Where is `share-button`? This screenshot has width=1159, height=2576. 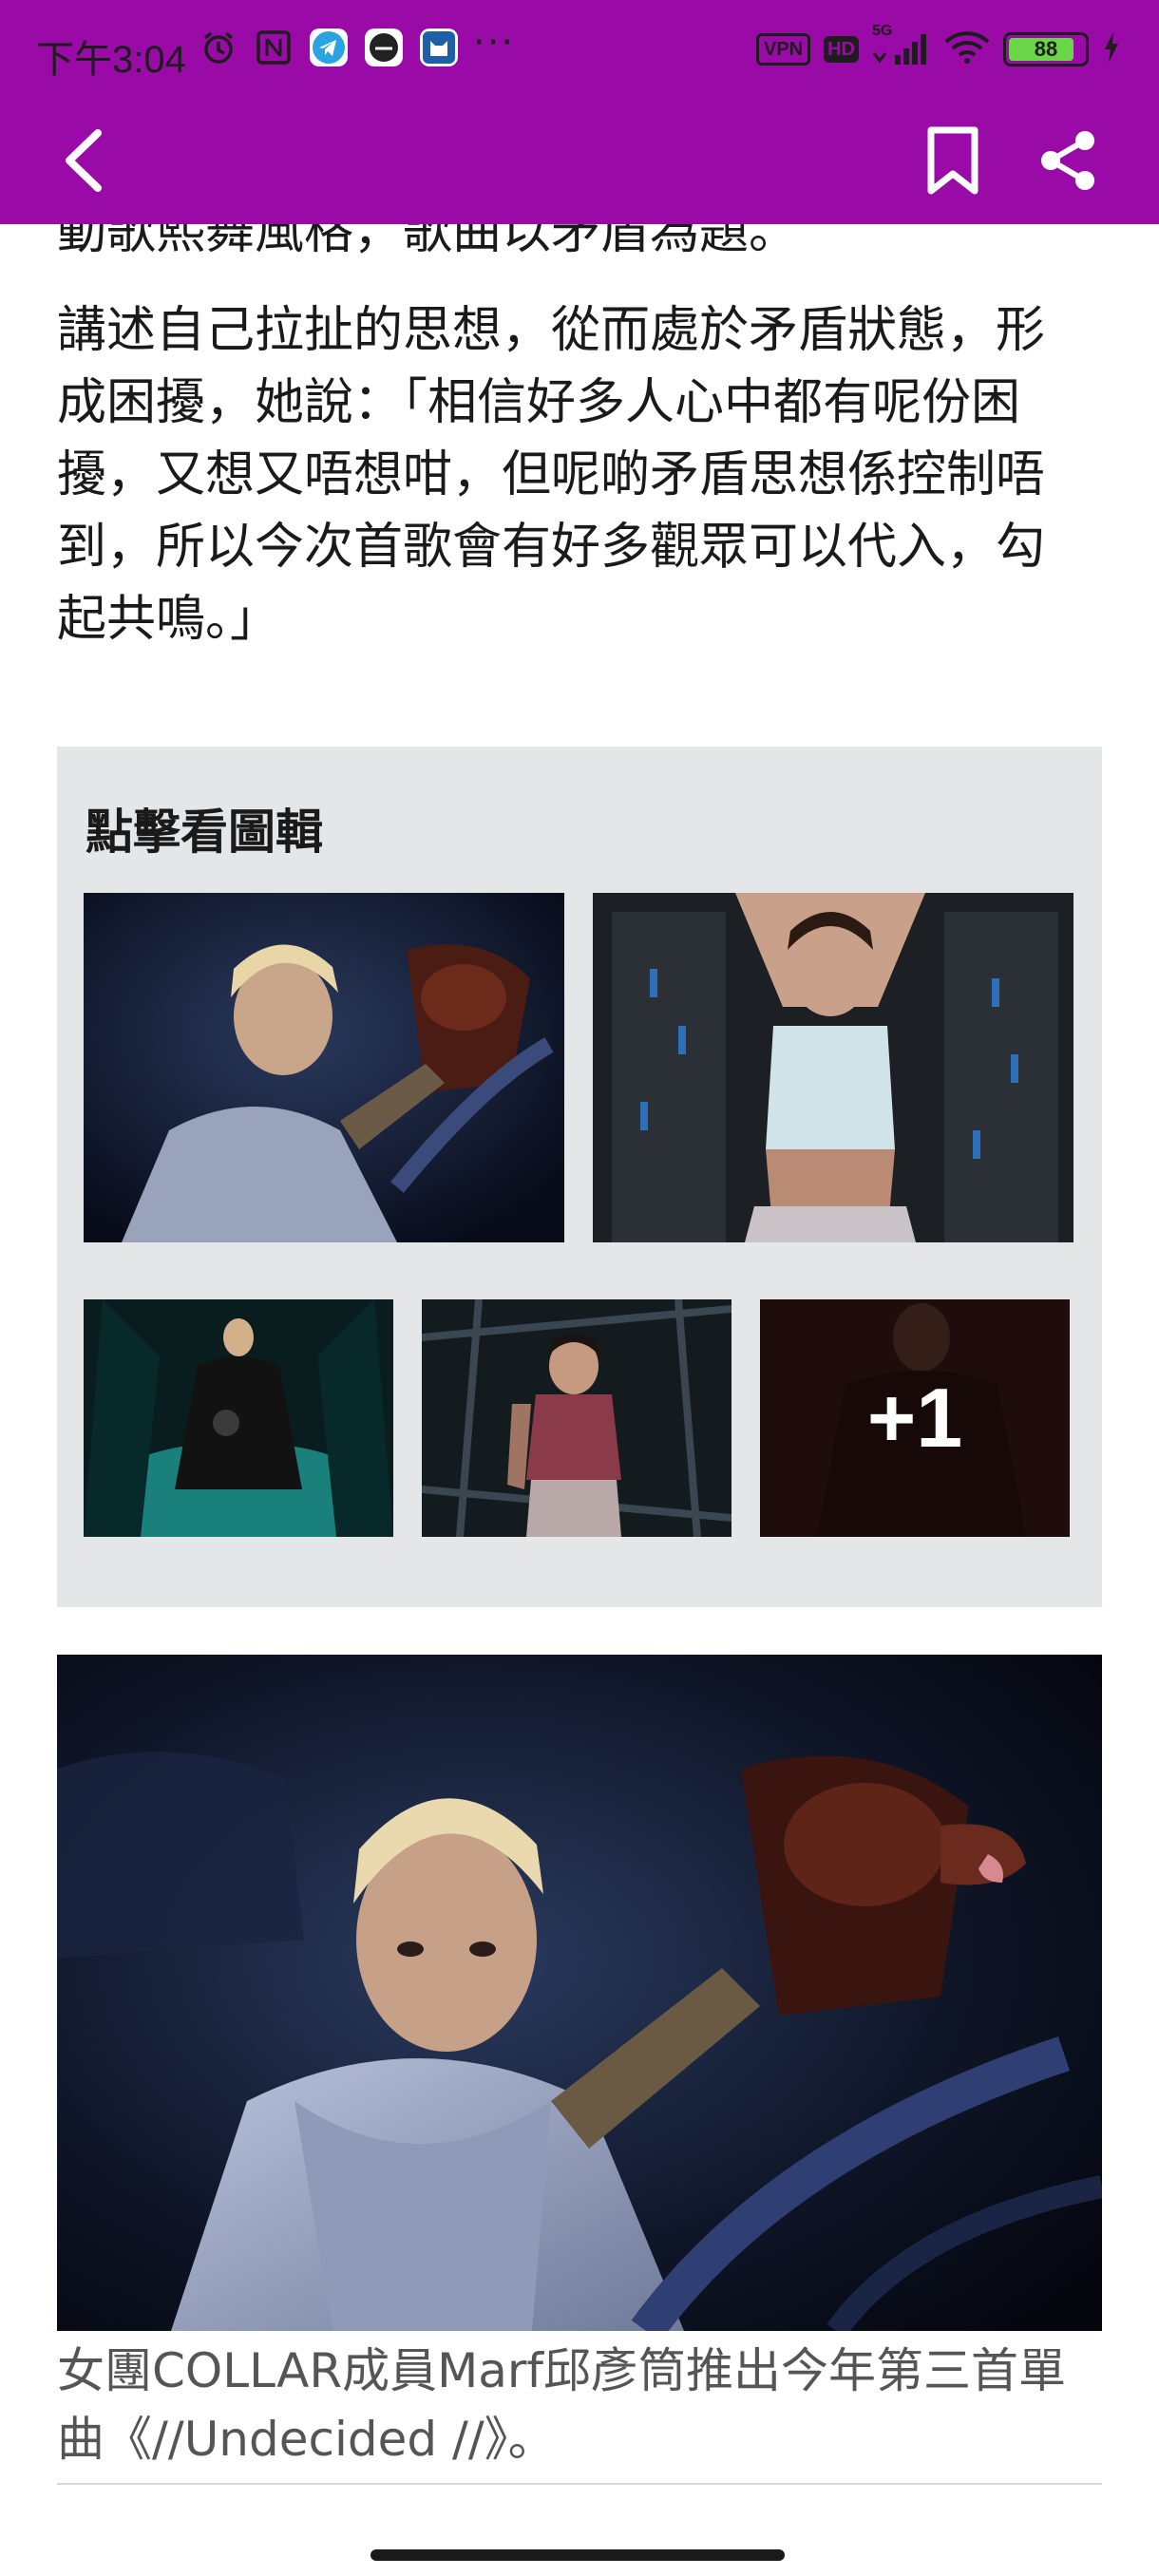
share-button is located at coordinates (1069, 160).